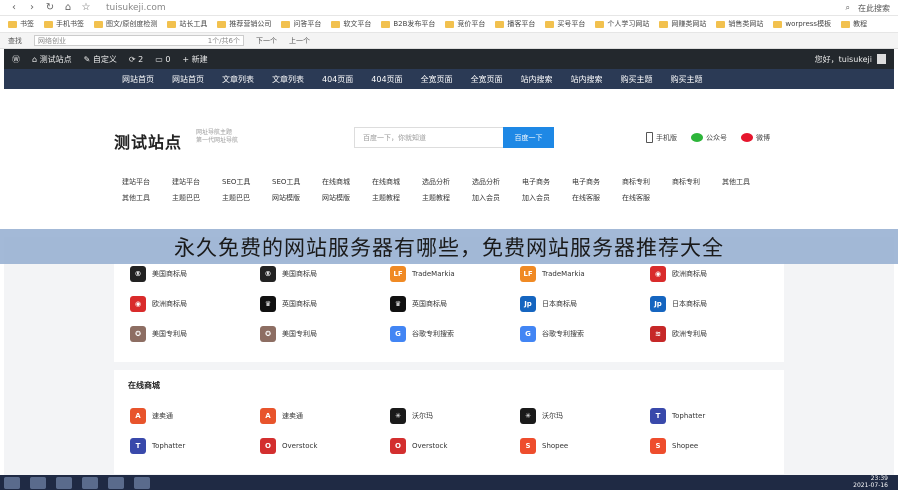  I want to click on comments-link: ▭ 0, so click(162, 59).